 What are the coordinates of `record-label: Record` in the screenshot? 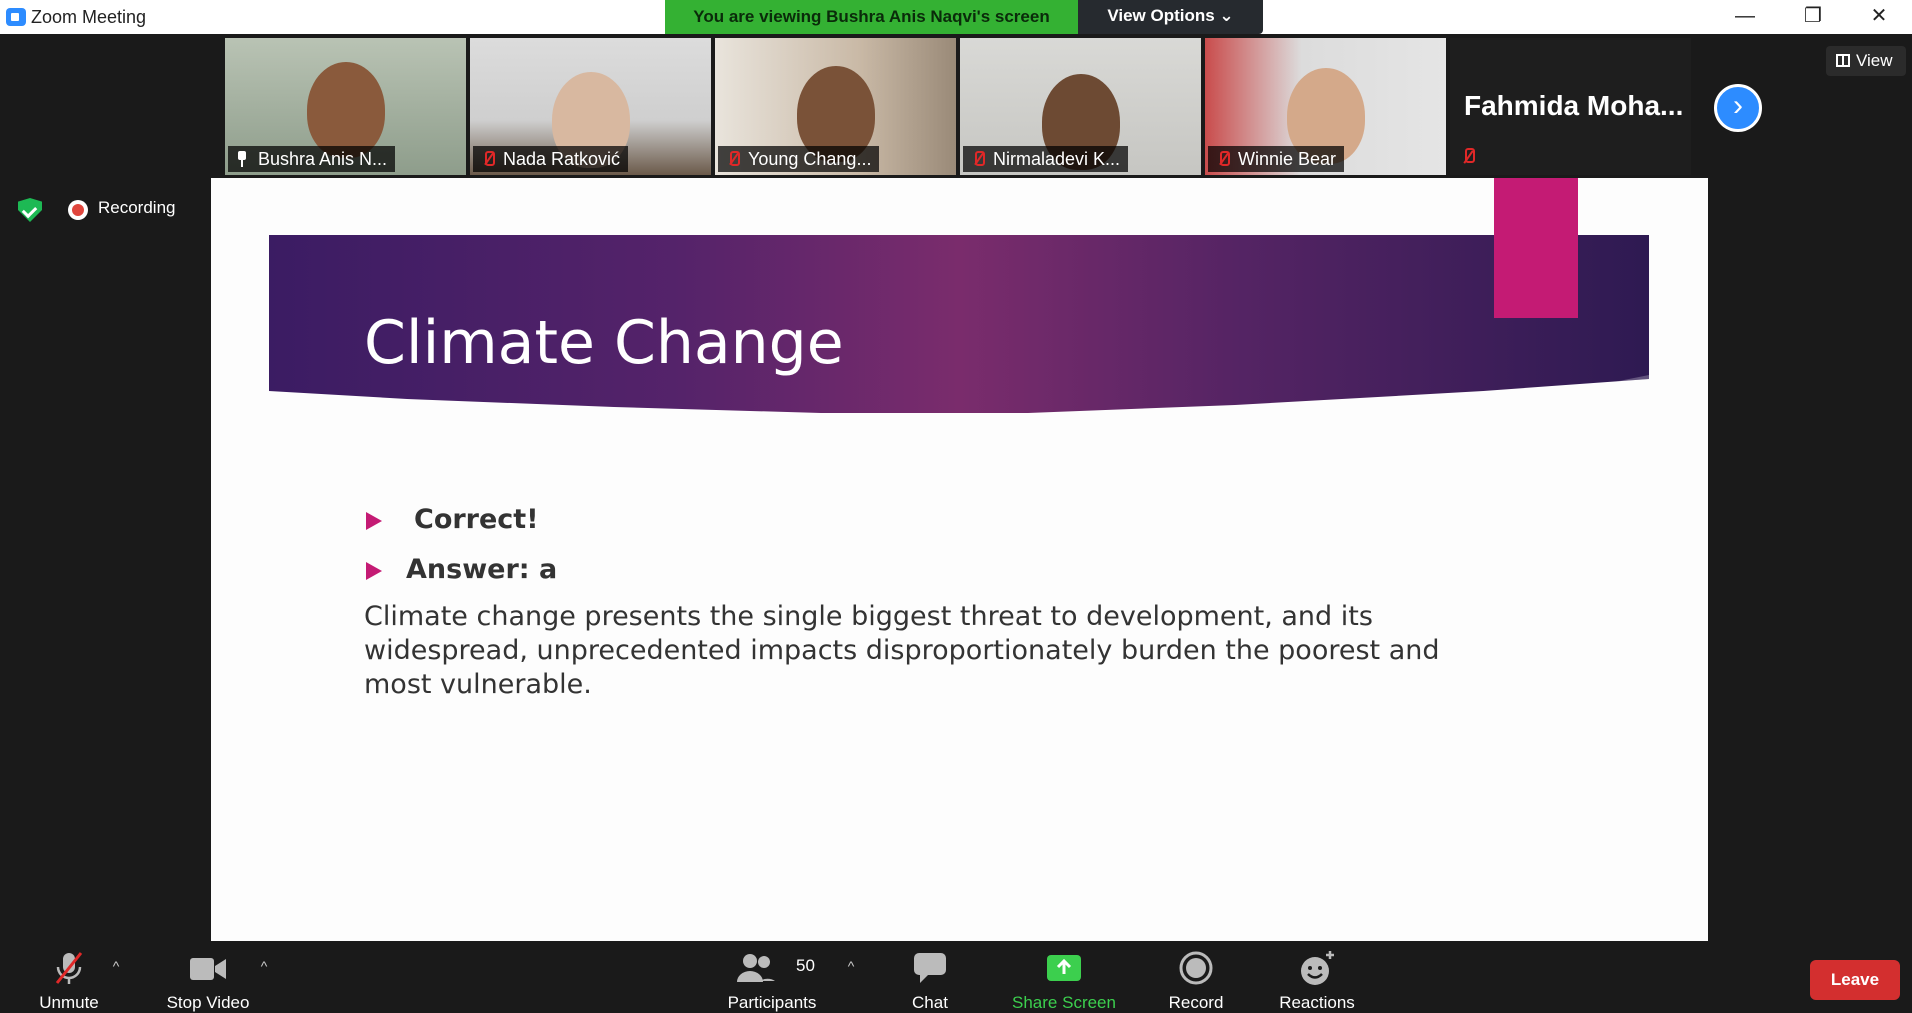 It's located at (1196, 1002).